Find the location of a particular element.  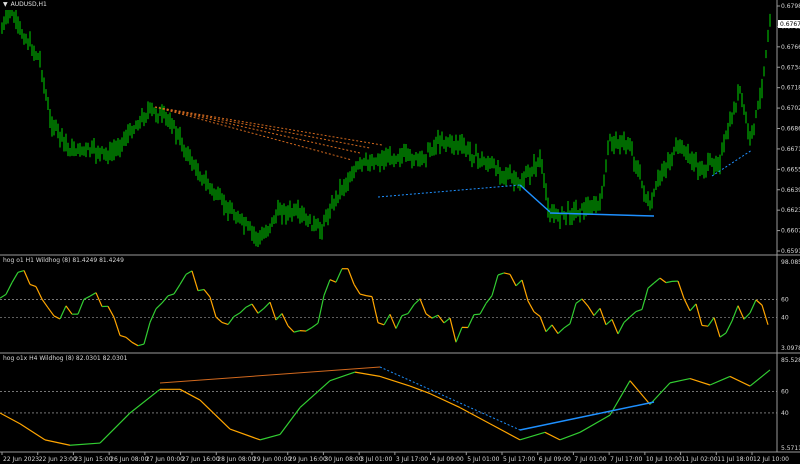

current-price-label: 0.67671 is located at coordinates (790, 24).